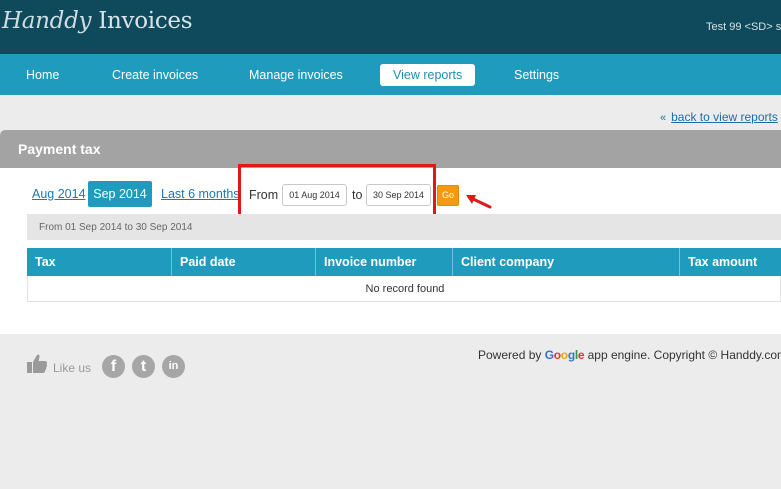 This screenshot has height=489, width=781. Describe the element at coordinates (390, 27) in the screenshot. I see `top-header: Handdy Invoices Test 99 <SD> sc` at that location.